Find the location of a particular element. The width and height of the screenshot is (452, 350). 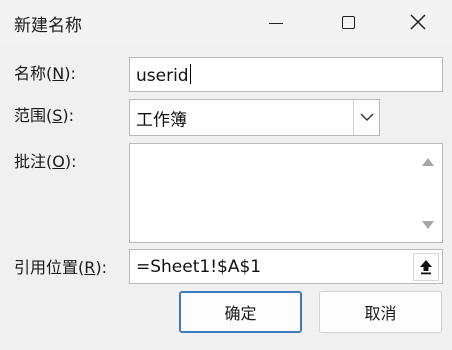

minimize-button is located at coordinates (276, 22).